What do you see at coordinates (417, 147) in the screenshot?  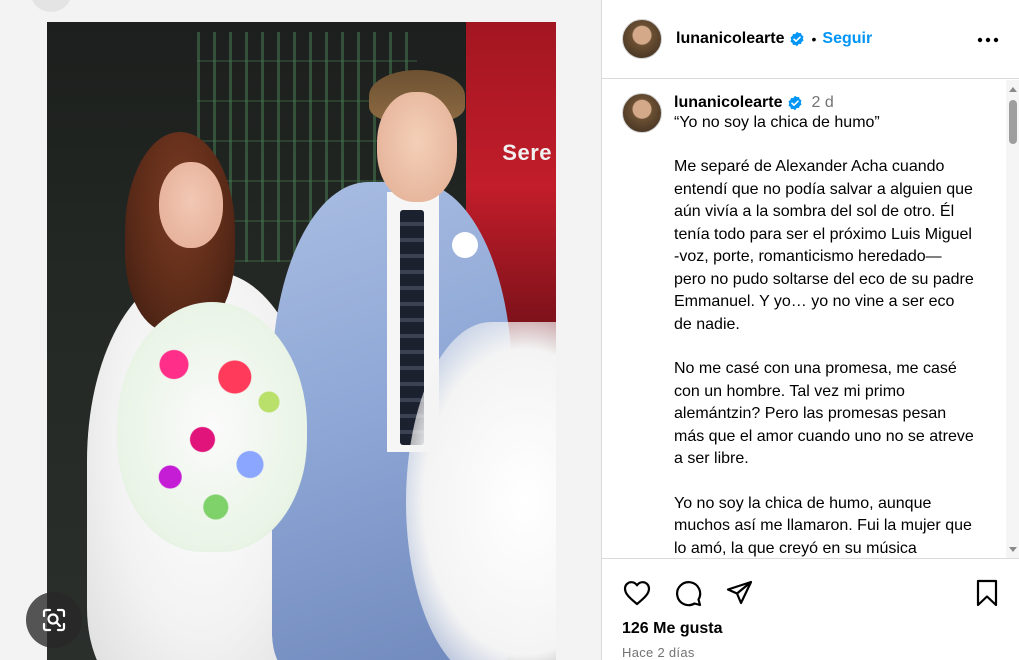 I see `photo-groom-face` at bounding box center [417, 147].